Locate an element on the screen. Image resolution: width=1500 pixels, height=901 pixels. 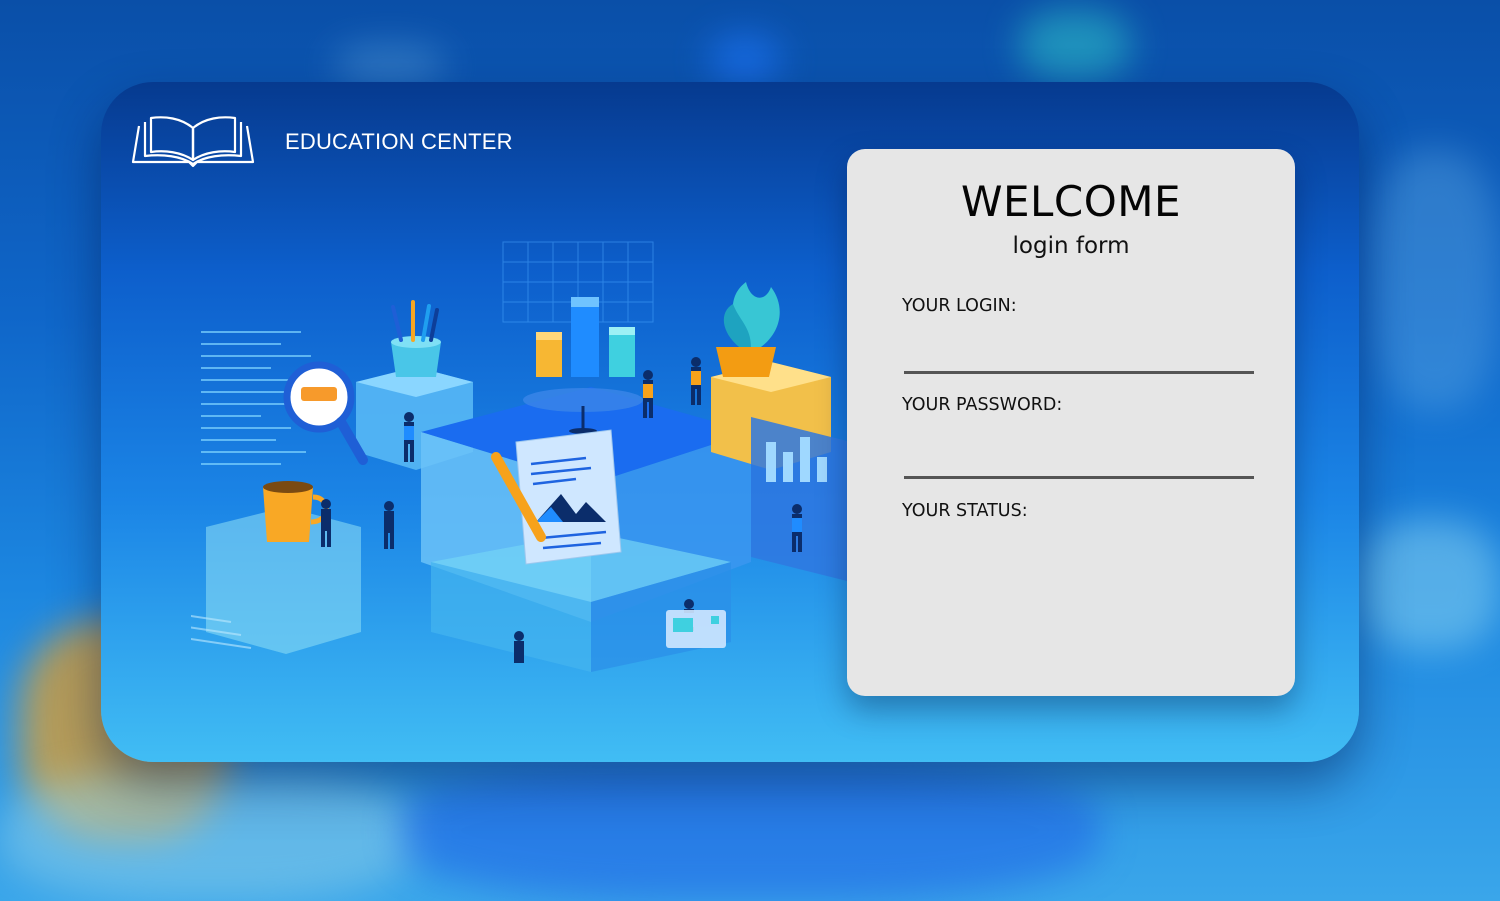
login-label: YOUR LOGIN: is located at coordinates (959, 306).